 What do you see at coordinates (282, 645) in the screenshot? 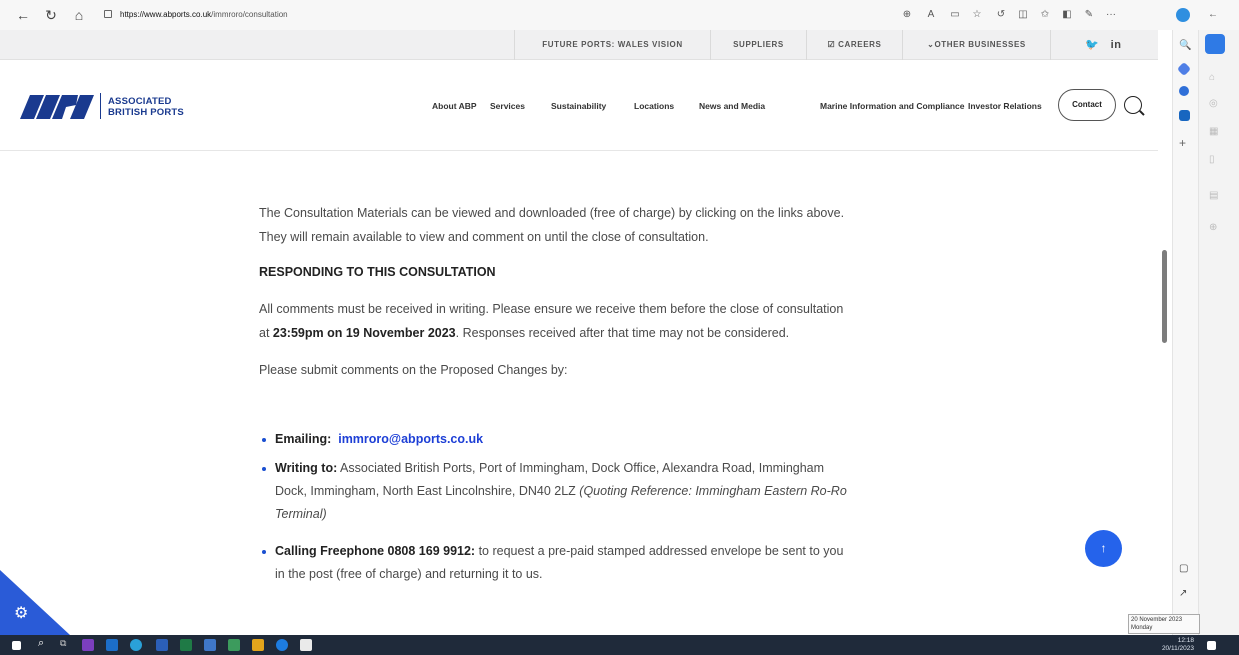
I see `chrome-icon` at bounding box center [282, 645].